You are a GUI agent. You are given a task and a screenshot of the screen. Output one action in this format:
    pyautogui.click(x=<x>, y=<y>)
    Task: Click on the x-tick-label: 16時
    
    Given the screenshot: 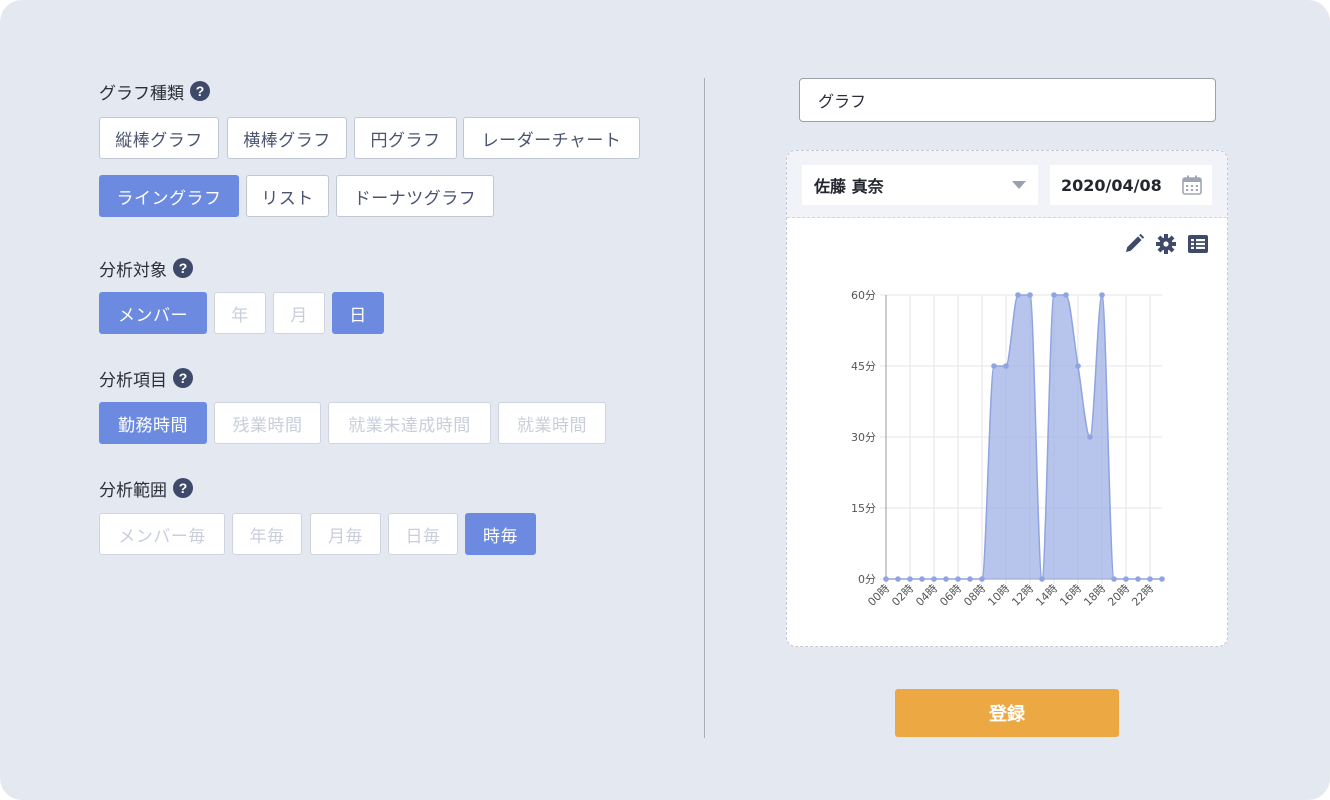 What is the action you would take?
    pyautogui.click(x=1070, y=595)
    